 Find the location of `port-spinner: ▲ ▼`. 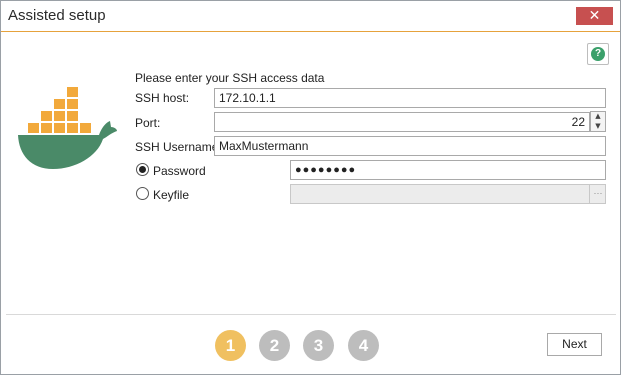

port-spinner: ▲ ▼ is located at coordinates (598, 121).